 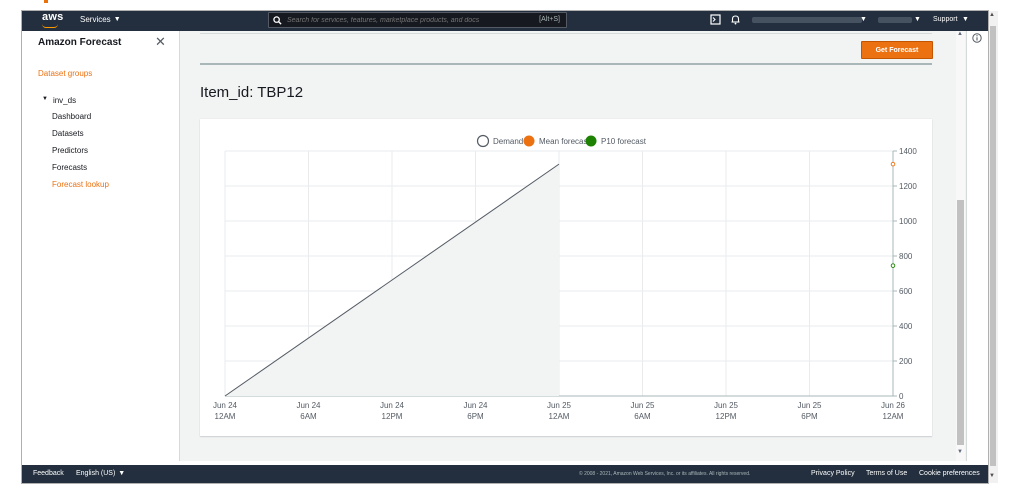 I want to click on orange-mark, so click(x=46, y=1).